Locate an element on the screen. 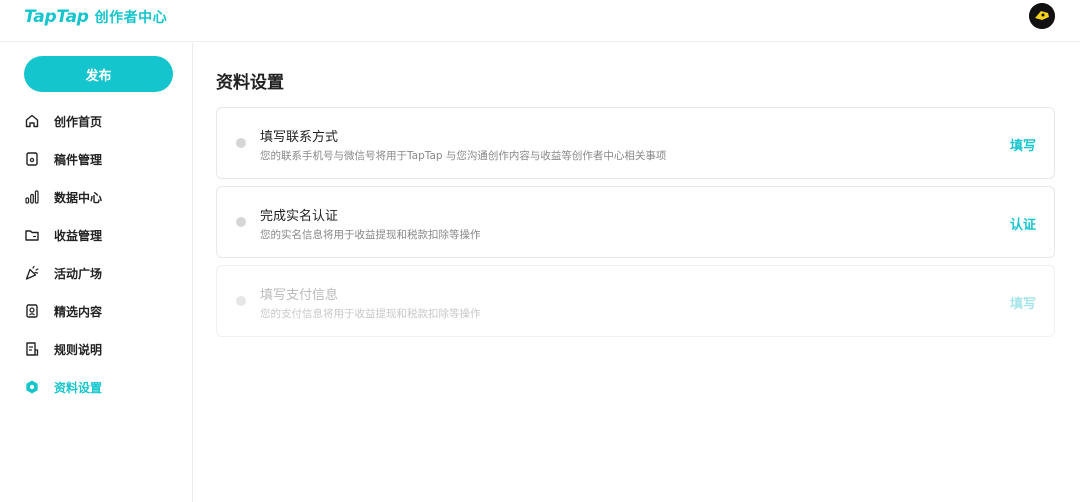  sidebar-nav: 创作首页 稿件管理 数据中心 收益管理 活动广场 精选内容 规则说明 资料设置 is located at coordinates (104, 254).